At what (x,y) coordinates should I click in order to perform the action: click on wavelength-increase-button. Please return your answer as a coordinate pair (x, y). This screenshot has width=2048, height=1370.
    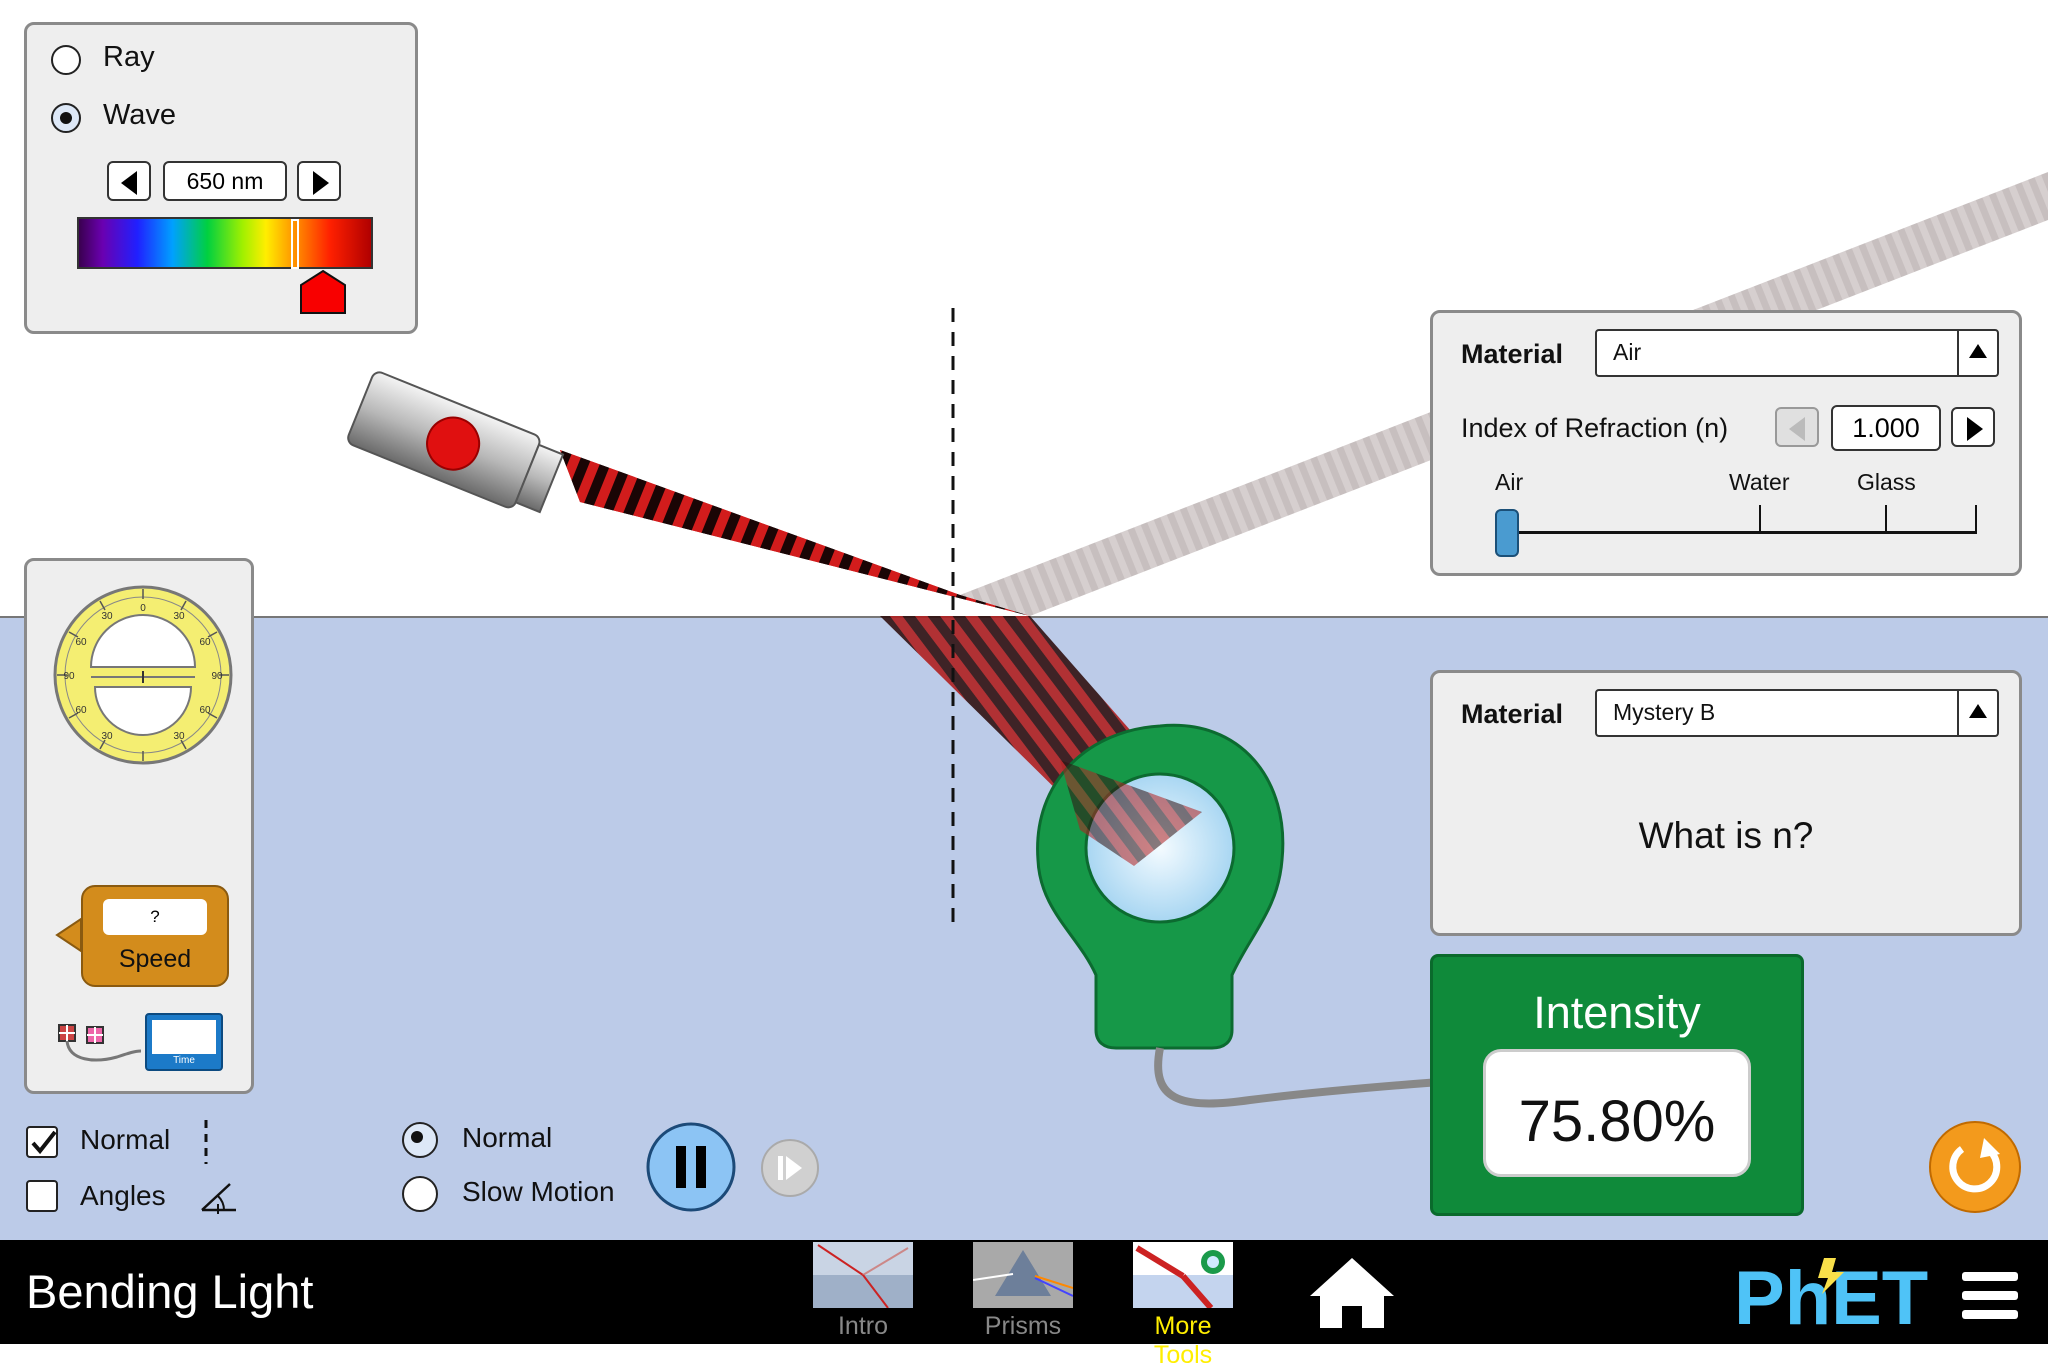
    Looking at the image, I should click on (319, 181).